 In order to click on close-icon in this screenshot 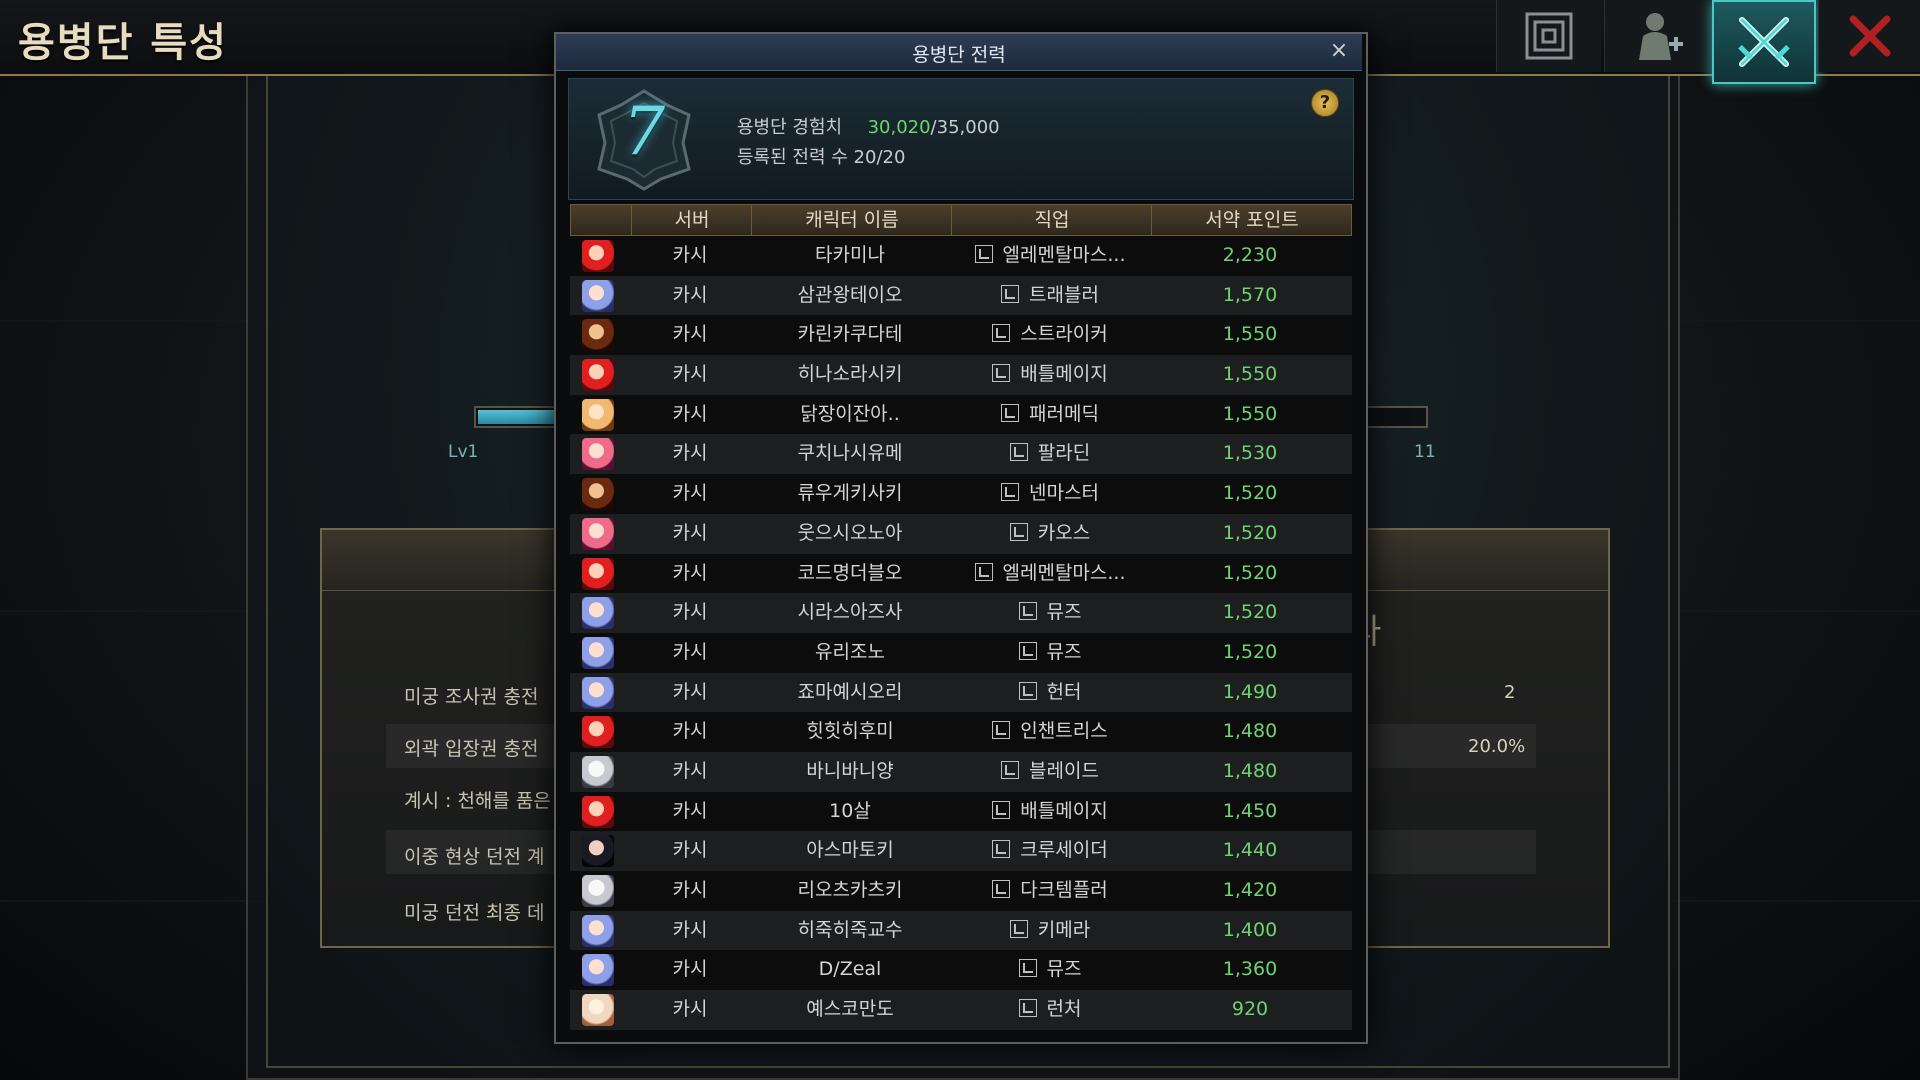, I will do `click(1870, 36)`.